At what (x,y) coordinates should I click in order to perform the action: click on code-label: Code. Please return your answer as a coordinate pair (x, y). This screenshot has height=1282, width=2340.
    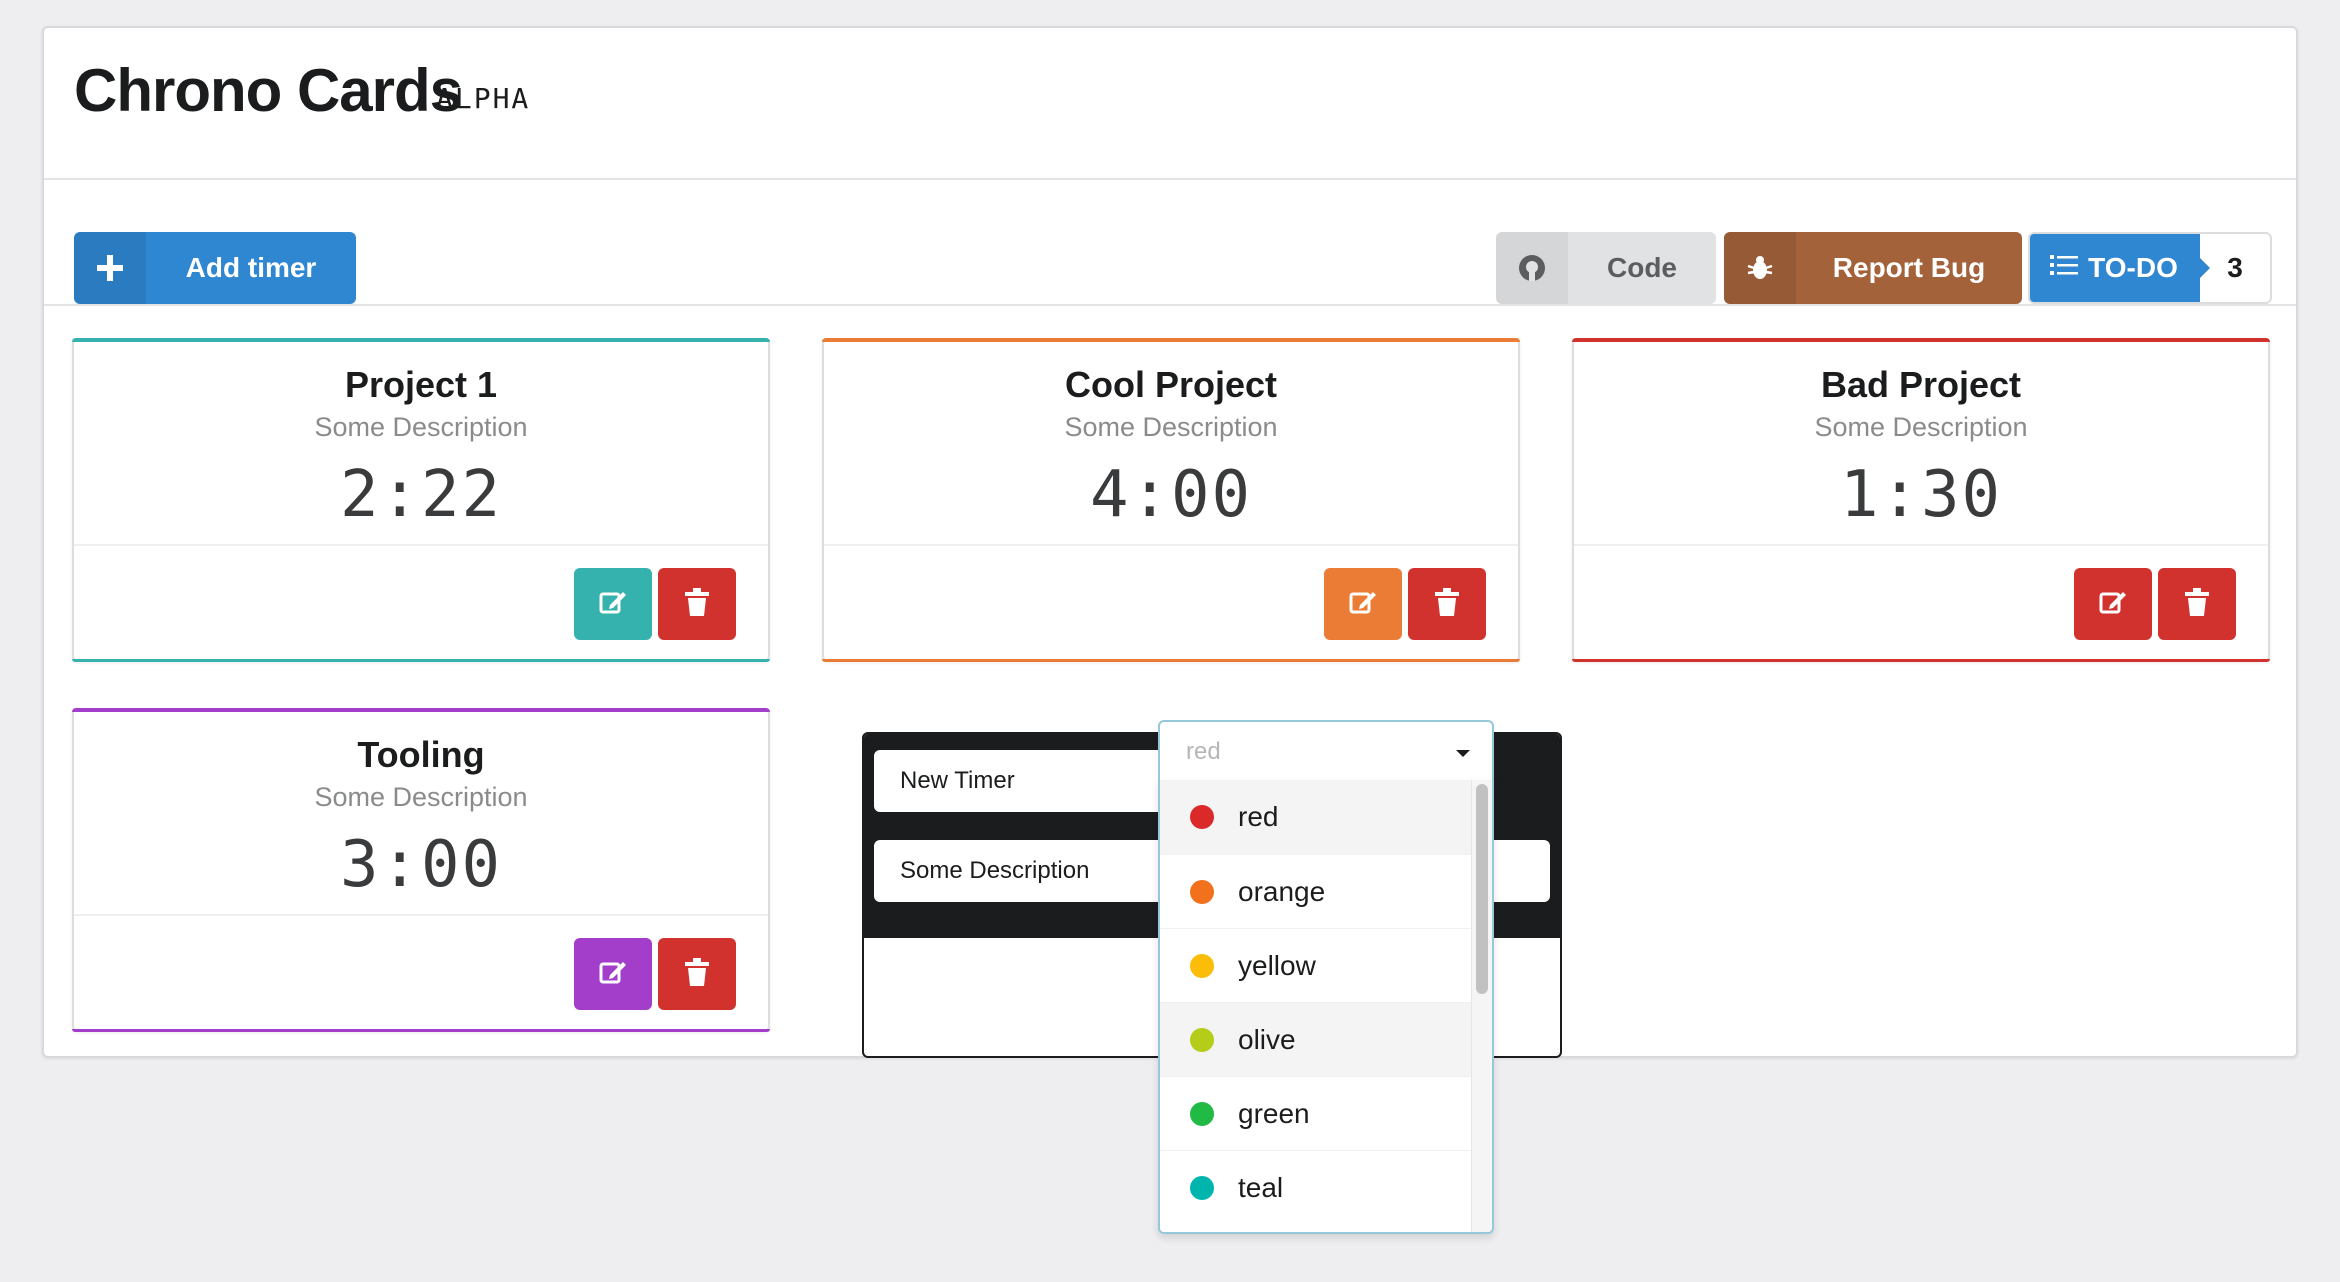
    Looking at the image, I should click on (1642, 267).